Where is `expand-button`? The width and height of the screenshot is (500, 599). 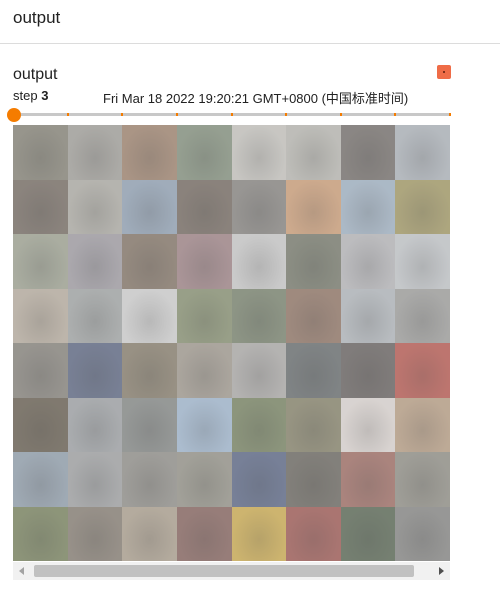 expand-button is located at coordinates (444, 72).